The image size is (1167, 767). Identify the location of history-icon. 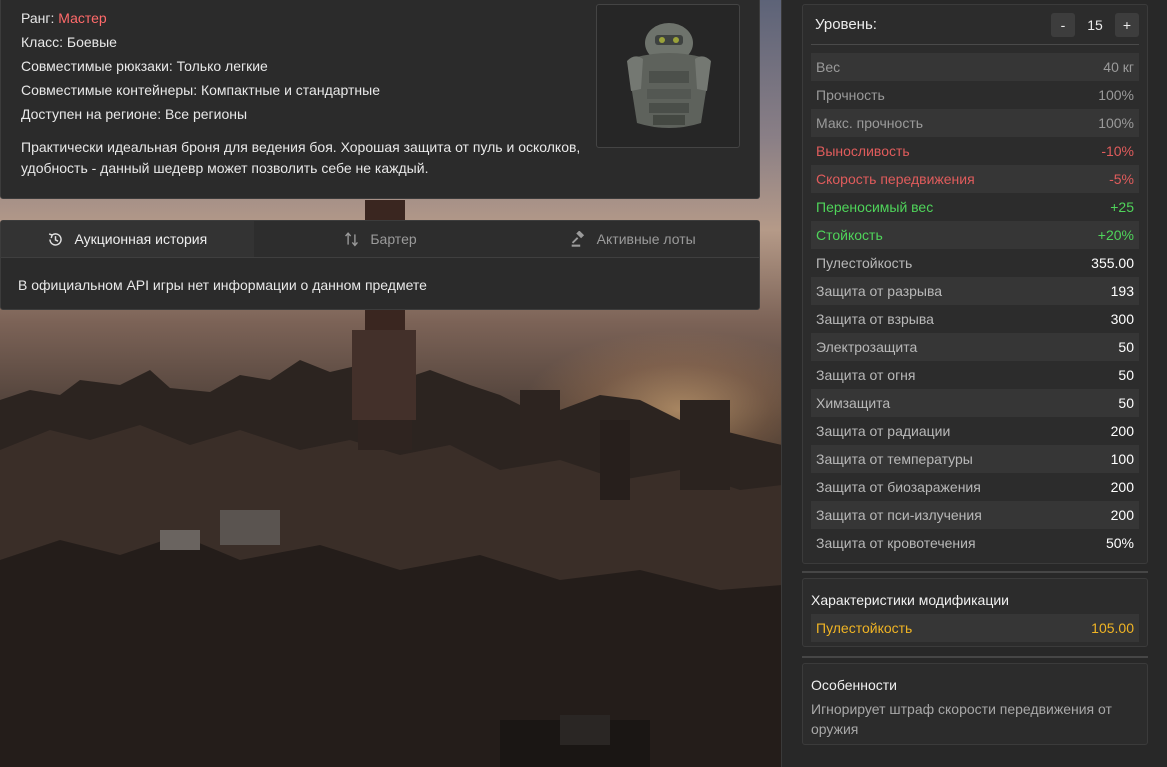
(56, 239).